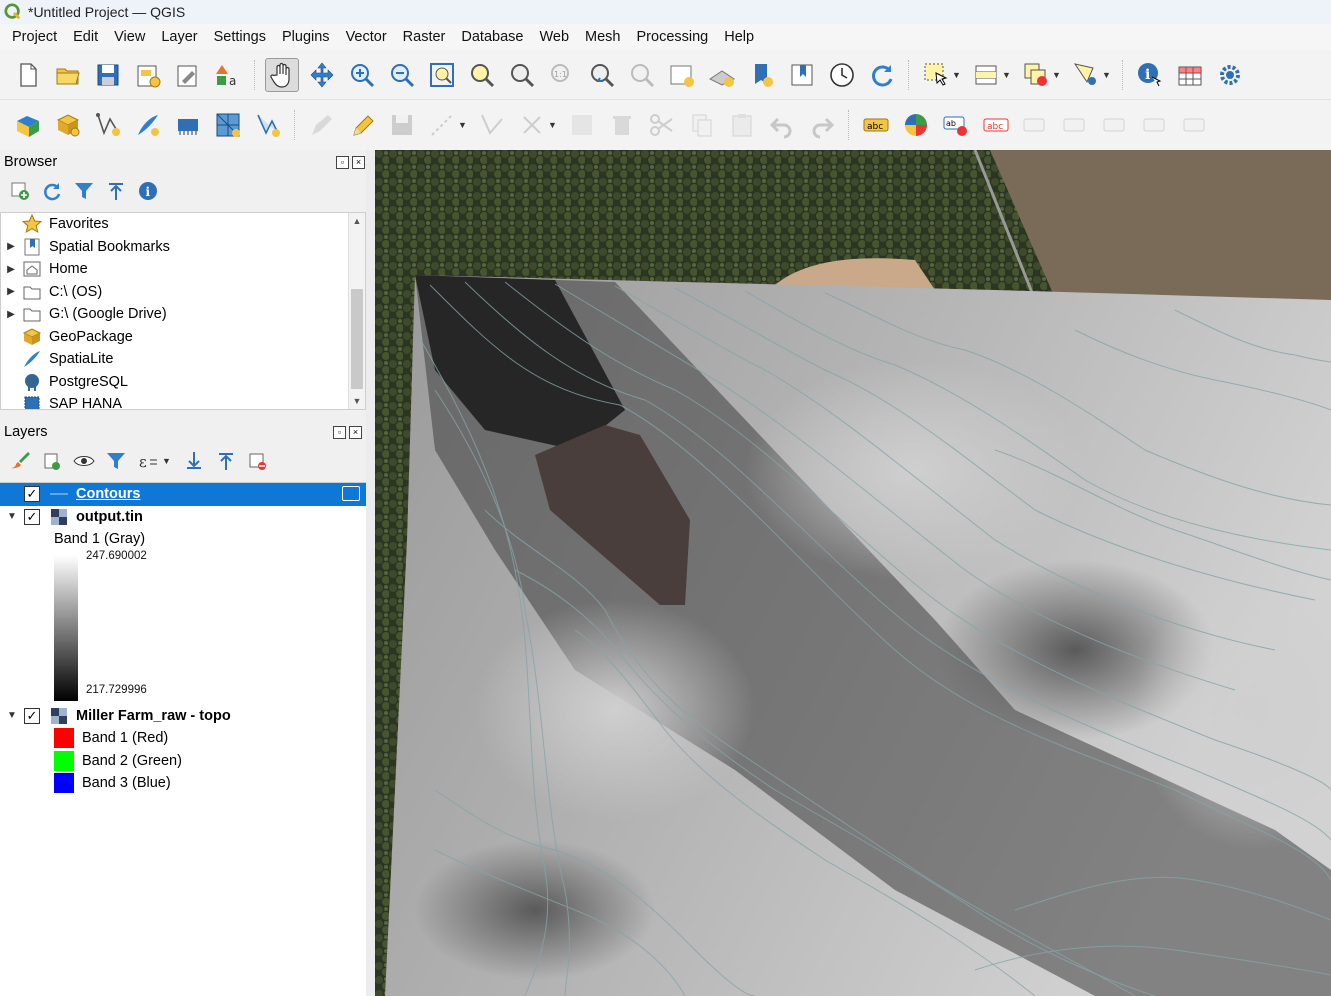 The height and width of the screenshot is (996, 1331). Describe the element at coordinates (84, 461) in the screenshot. I see `manage-visibility-button` at that location.